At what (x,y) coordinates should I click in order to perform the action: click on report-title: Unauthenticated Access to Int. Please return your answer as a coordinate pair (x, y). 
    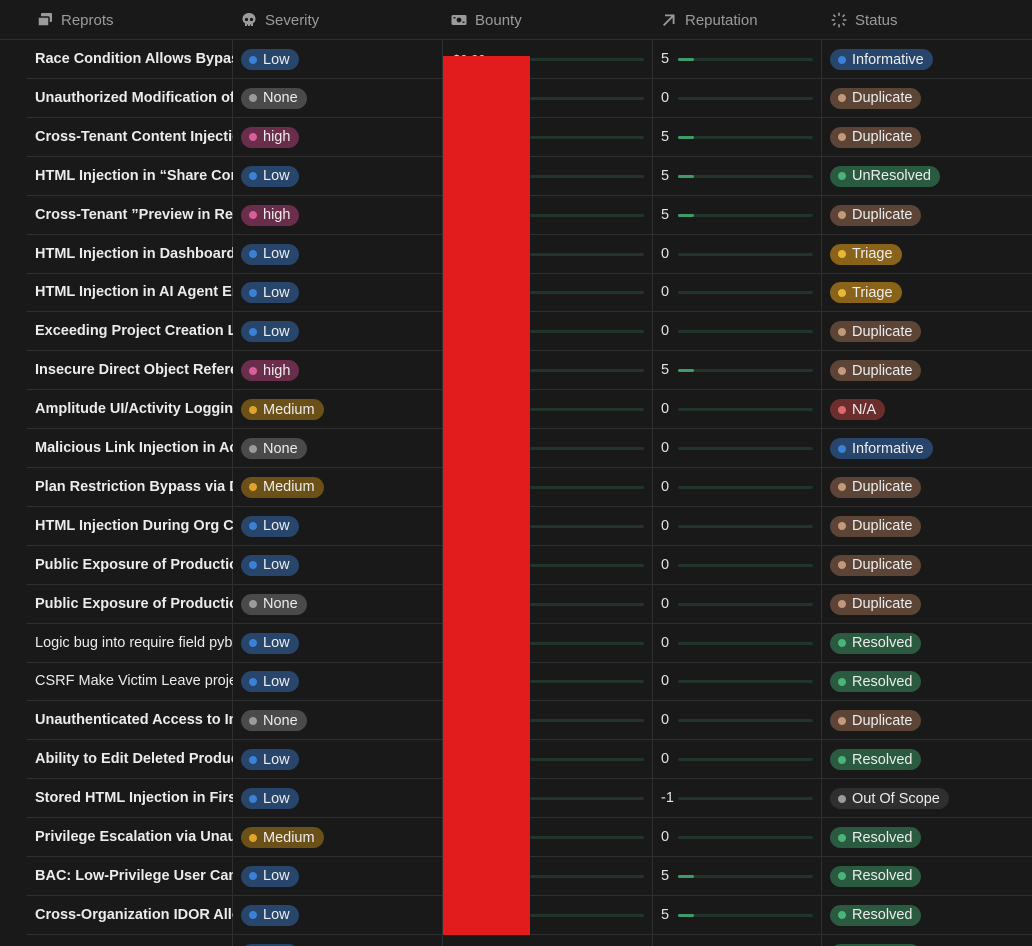
    Looking at the image, I should click on (134, 720).